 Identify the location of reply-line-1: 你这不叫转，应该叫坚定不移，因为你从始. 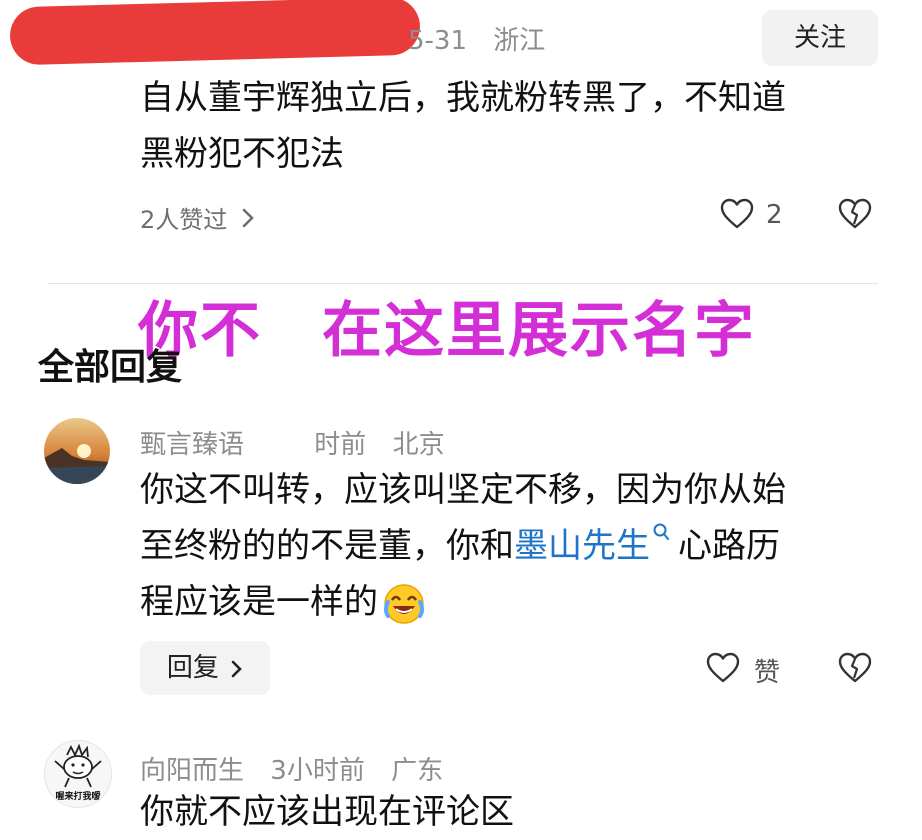
(463, 490).